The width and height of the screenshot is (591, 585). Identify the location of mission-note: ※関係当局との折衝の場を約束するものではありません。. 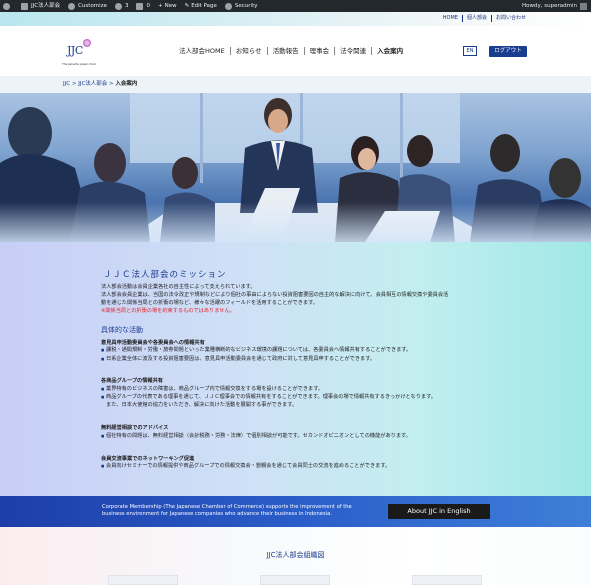
(168, 311).